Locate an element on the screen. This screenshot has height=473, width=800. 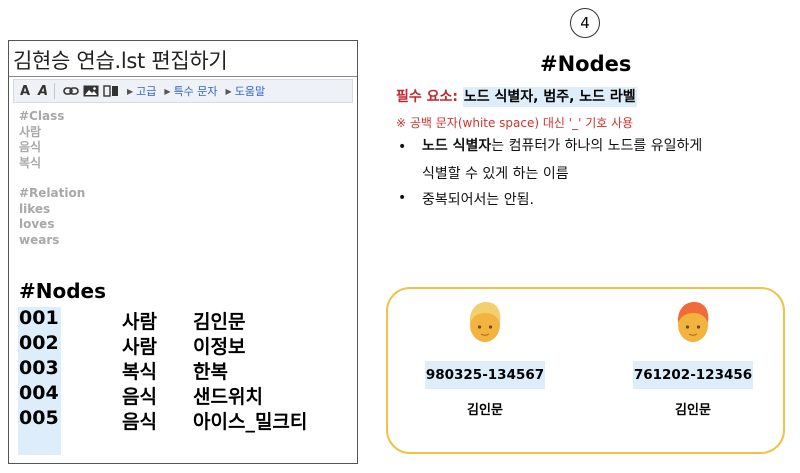
reference-icon is located at coordinates (111, 91).